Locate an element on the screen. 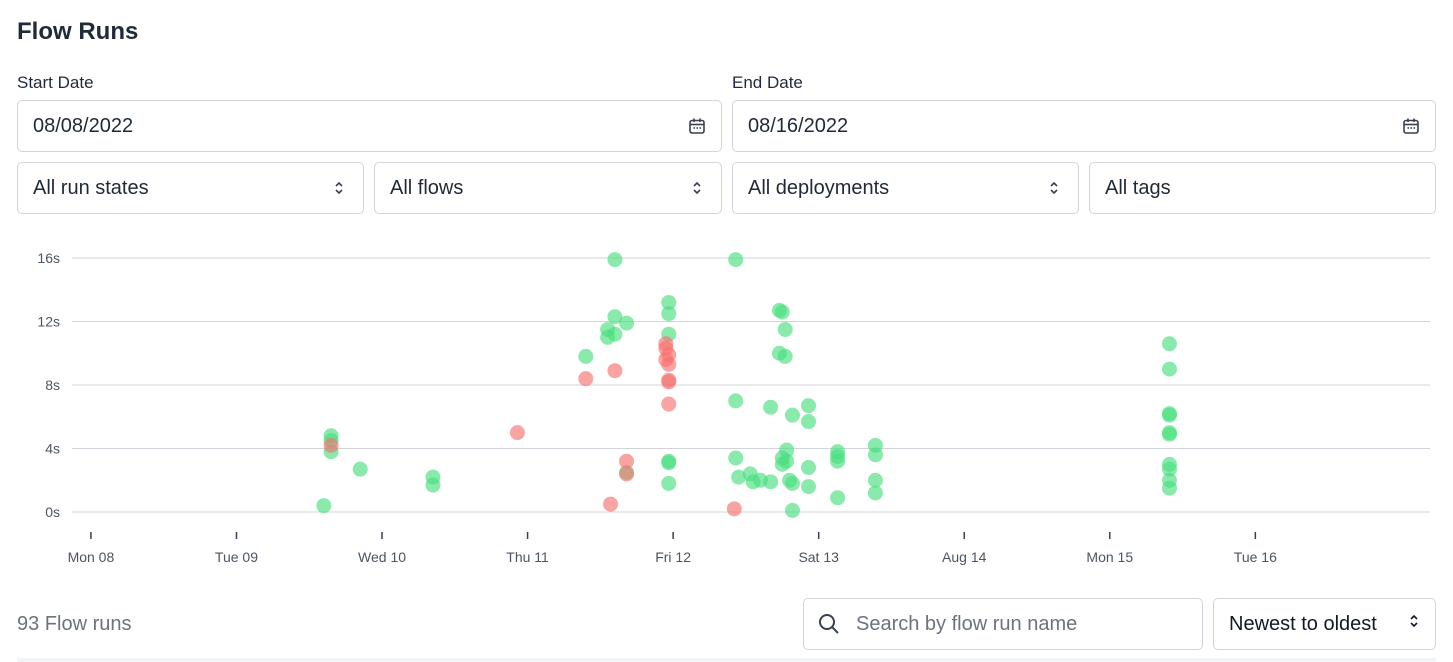  deployments-select: All deployments is located at coordinates (905, 188).